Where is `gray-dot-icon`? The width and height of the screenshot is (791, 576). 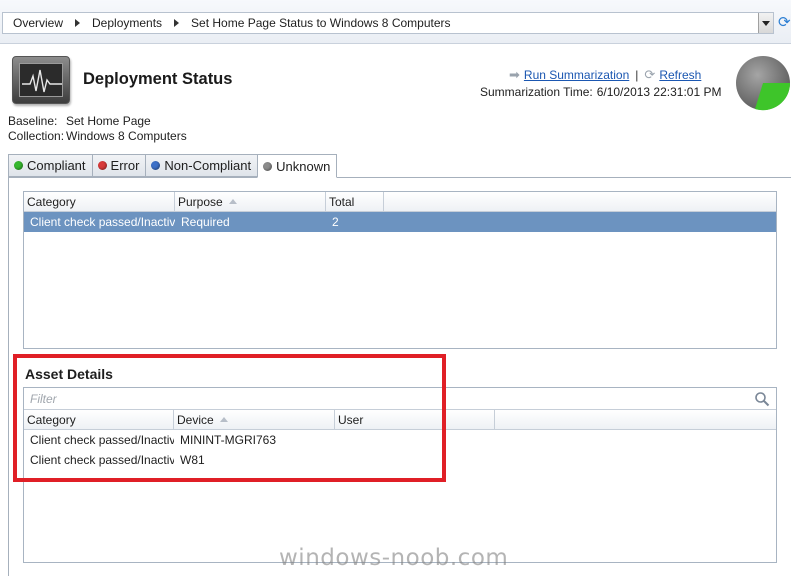 gray-dot-icon is located at coordinates (268, 166).